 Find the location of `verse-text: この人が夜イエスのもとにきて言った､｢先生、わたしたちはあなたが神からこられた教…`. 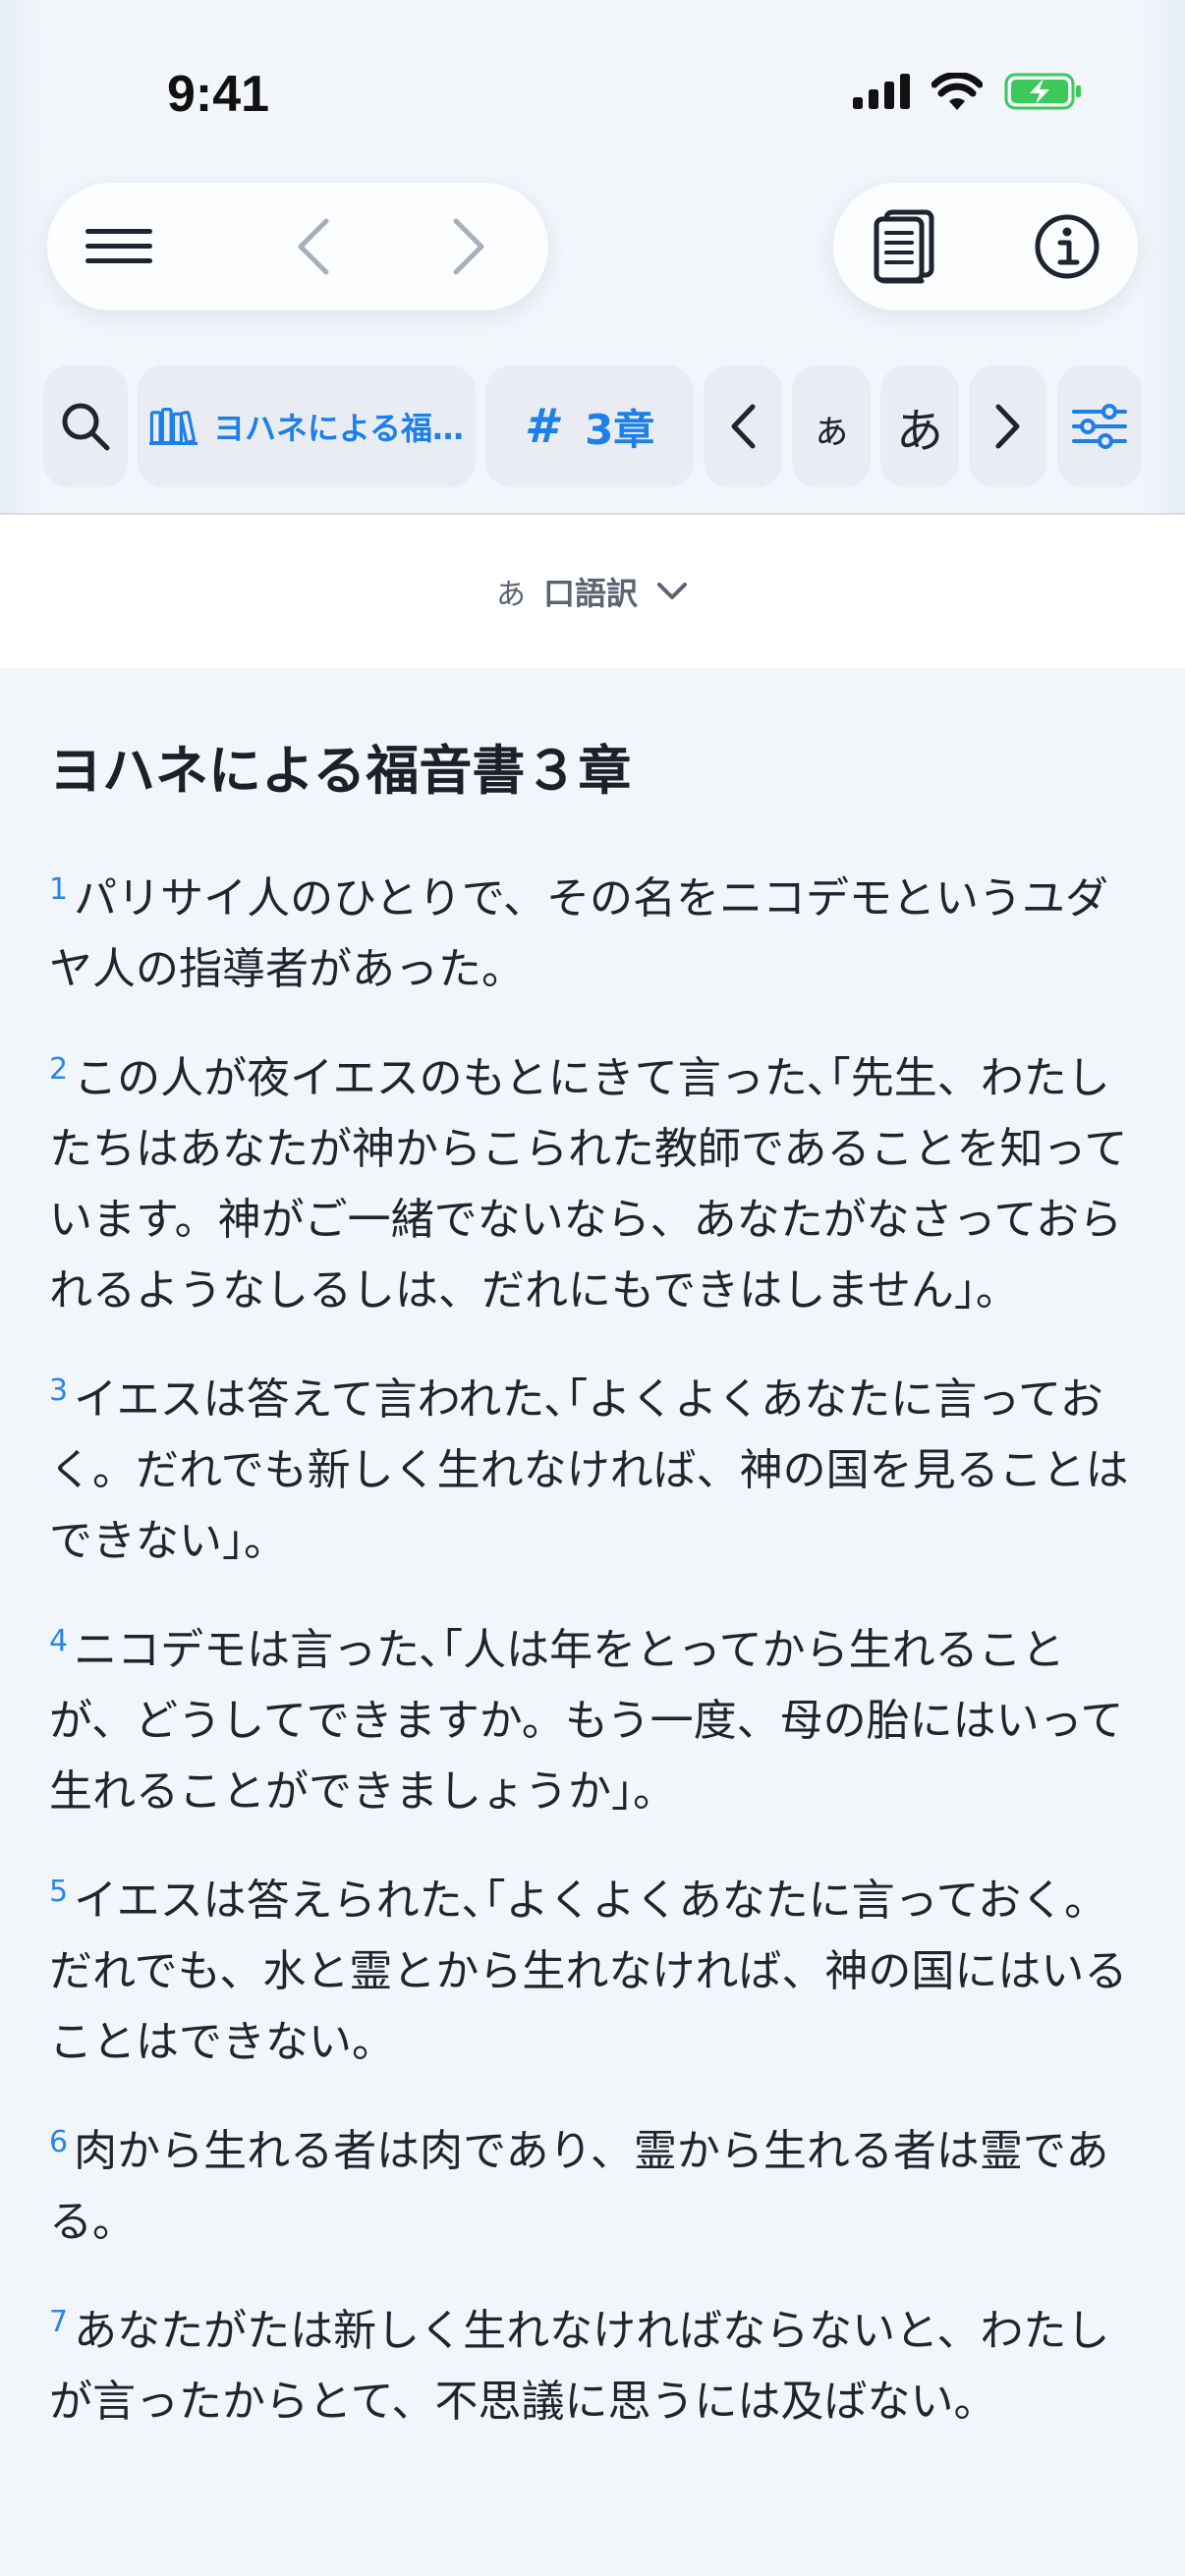

verse-text: この人が夜イエスのもとにきて言った､｢先生、わたしたちはあなたが神からこられた教… is located at coordinates (589, 1184).